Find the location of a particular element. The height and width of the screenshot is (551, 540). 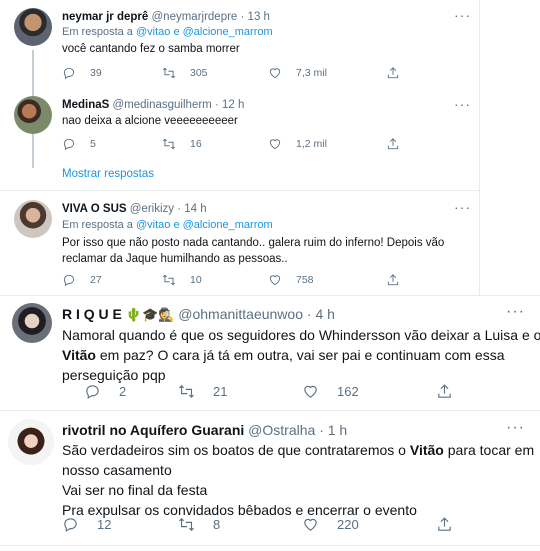

tweet-text-line: Vai ser no final da festa is located at coordinates (135, 490).